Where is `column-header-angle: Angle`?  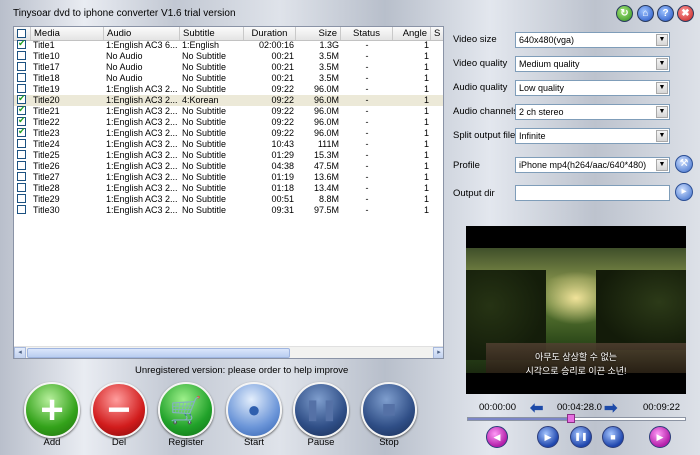
column-header-angle: Angle is located at coordinates (412, 33).